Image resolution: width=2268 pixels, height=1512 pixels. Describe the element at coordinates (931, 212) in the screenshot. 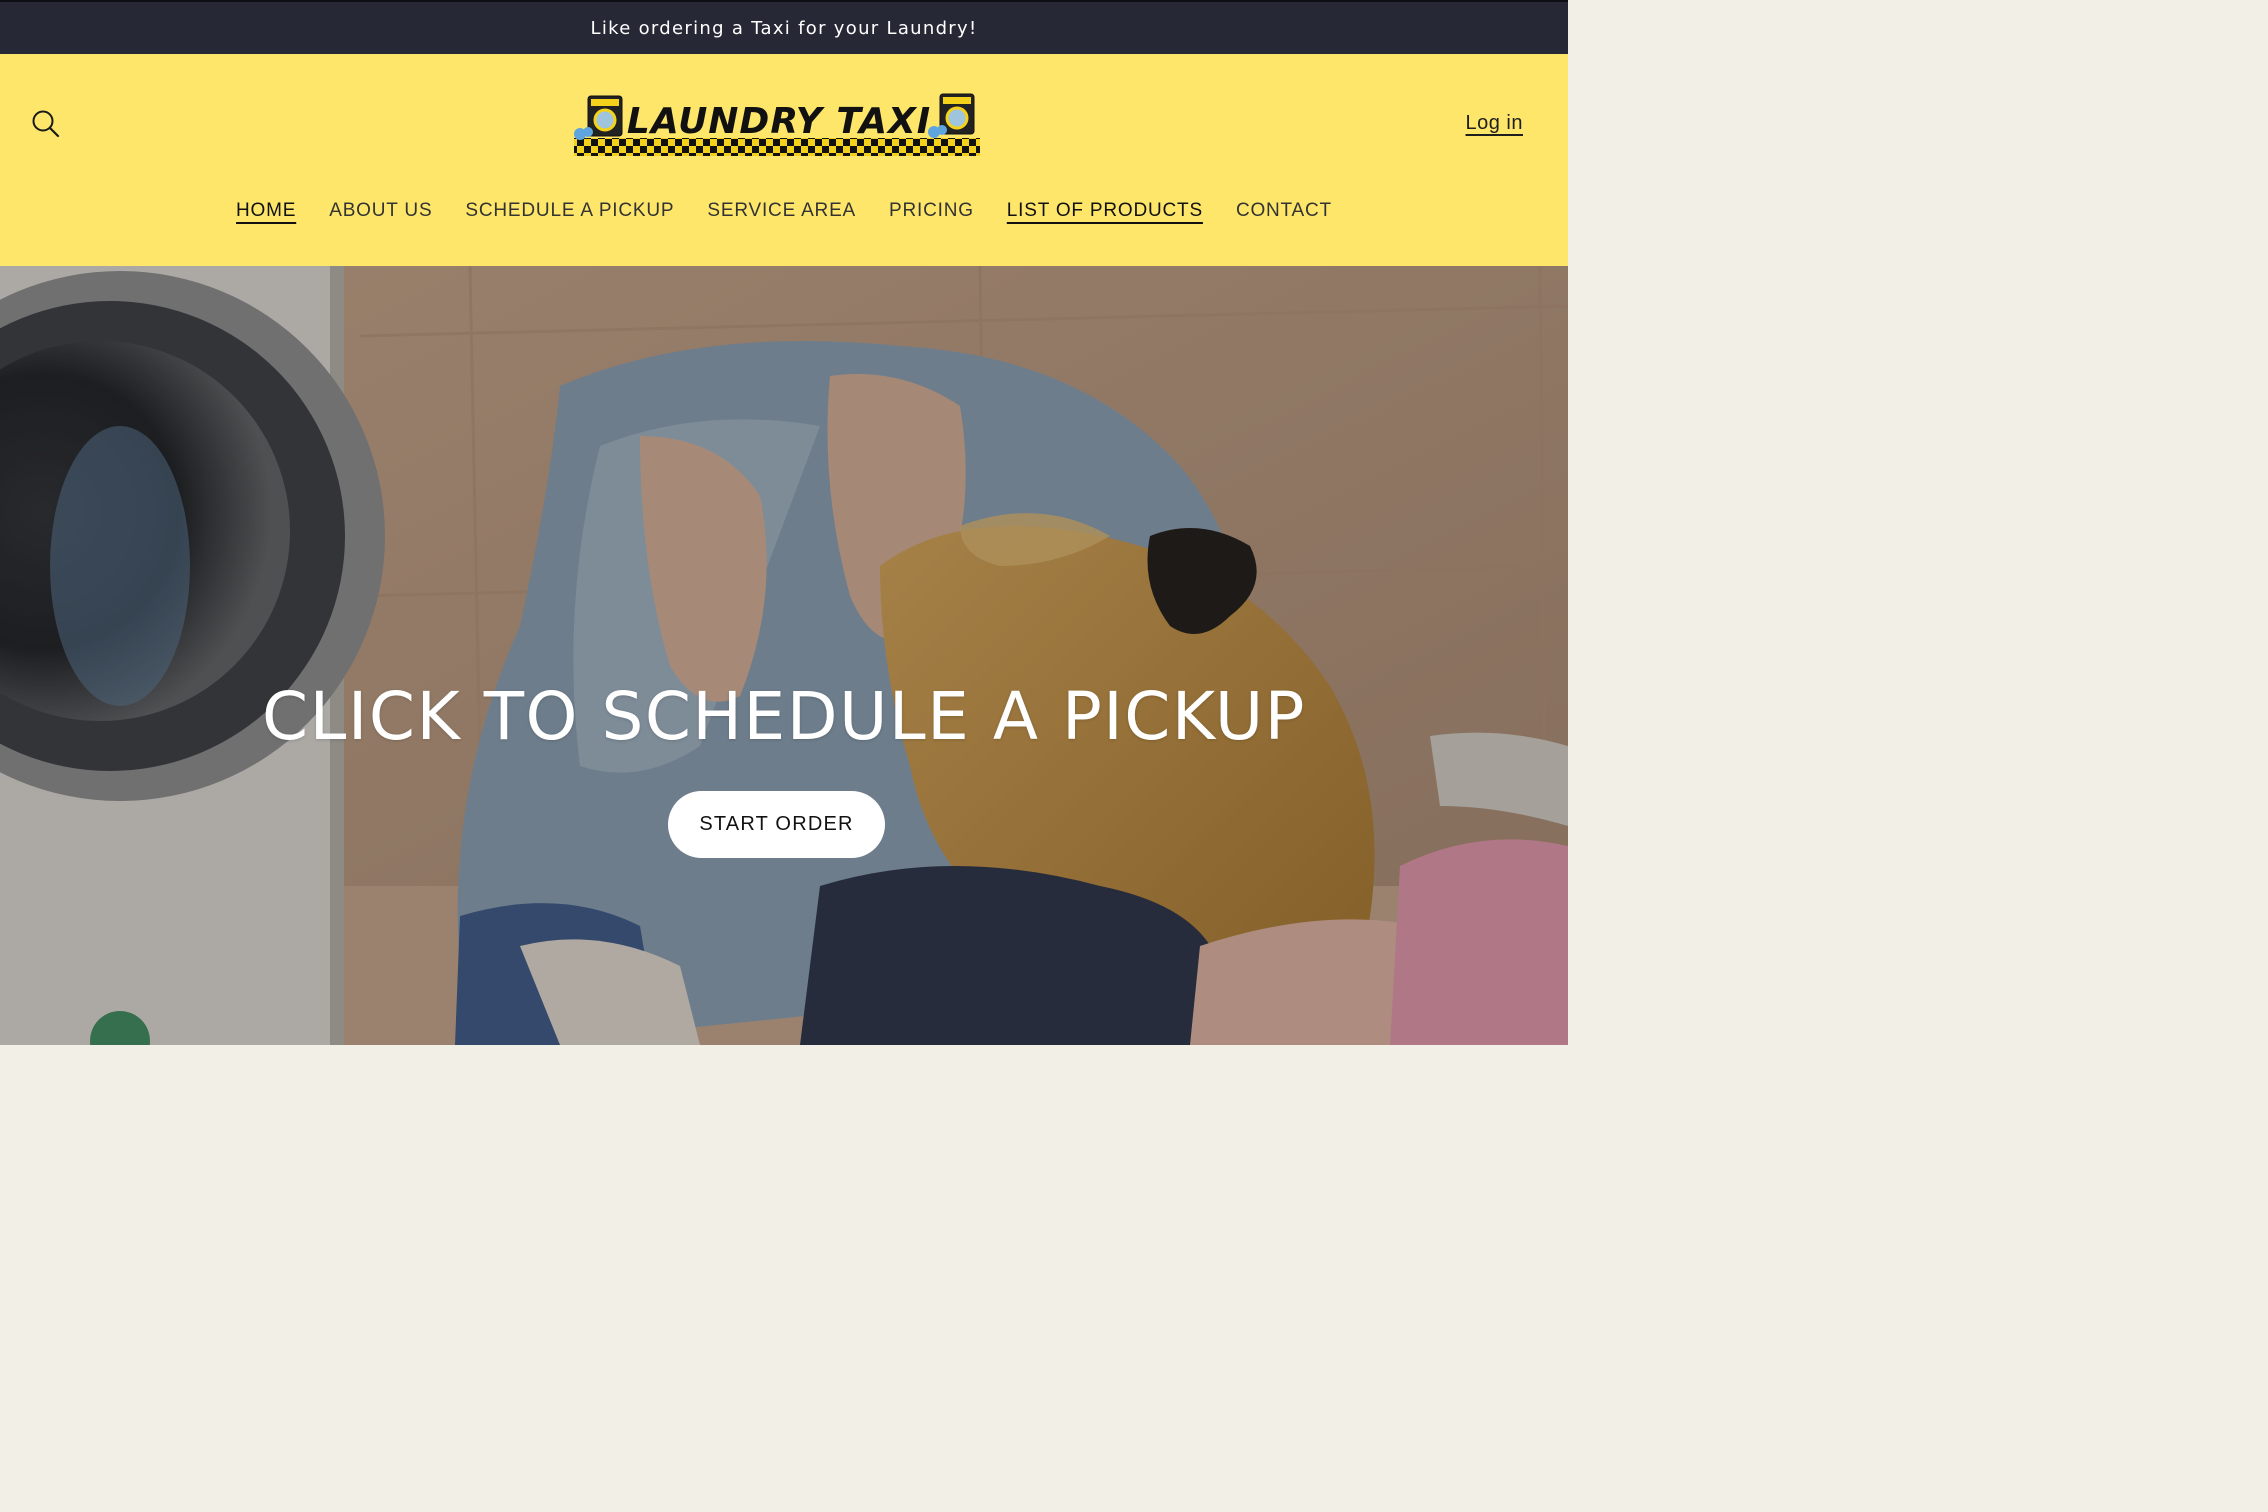

I see `nav-item-pricing: PRICING` at that location.